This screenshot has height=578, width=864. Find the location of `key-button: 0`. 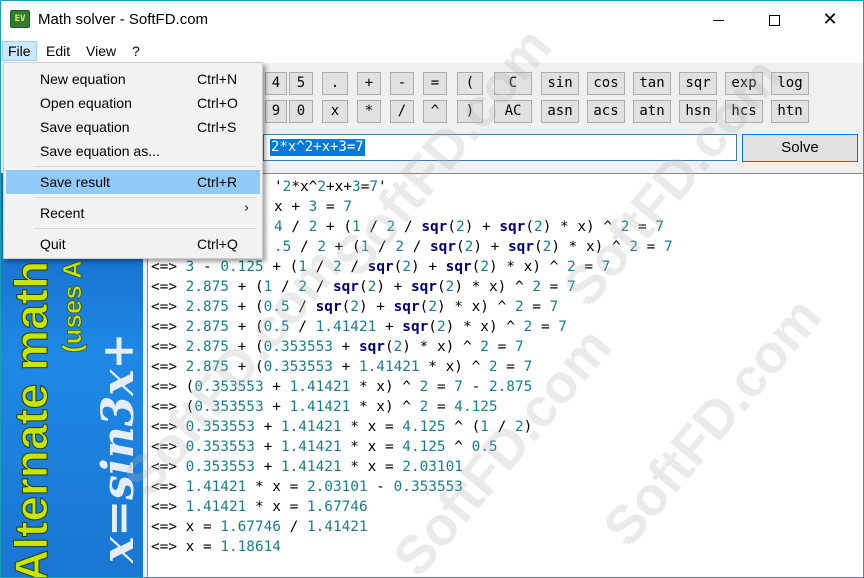

key-button: 0 is located at coordinates (301, 111).